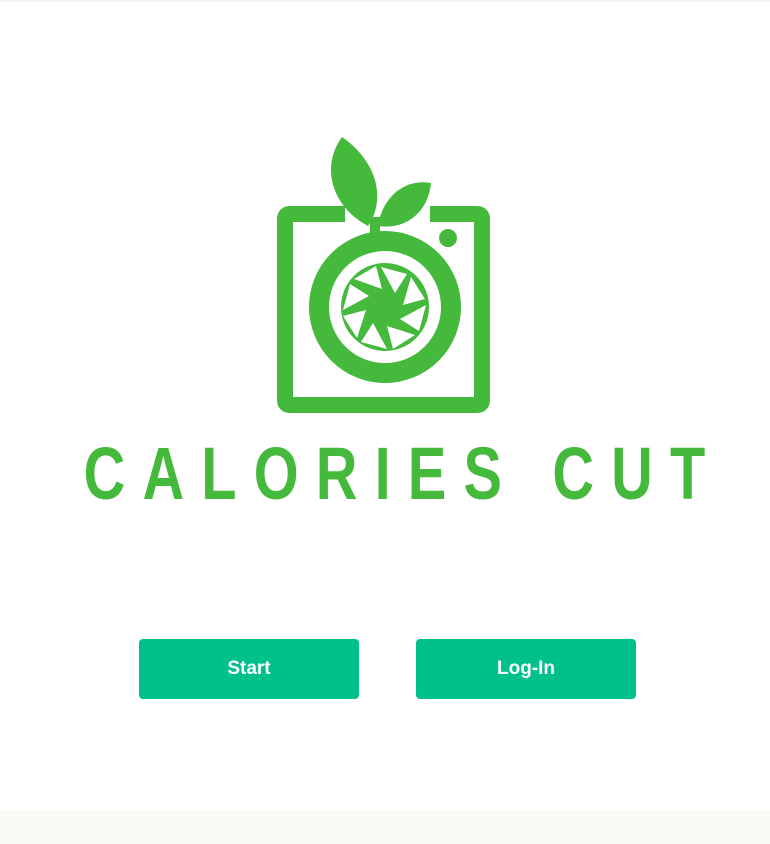 This screenshot has width=770, height=844. Describe the element at coordinates (526, 669) in the screenshot. I see `login-button: Log-In` at that location.